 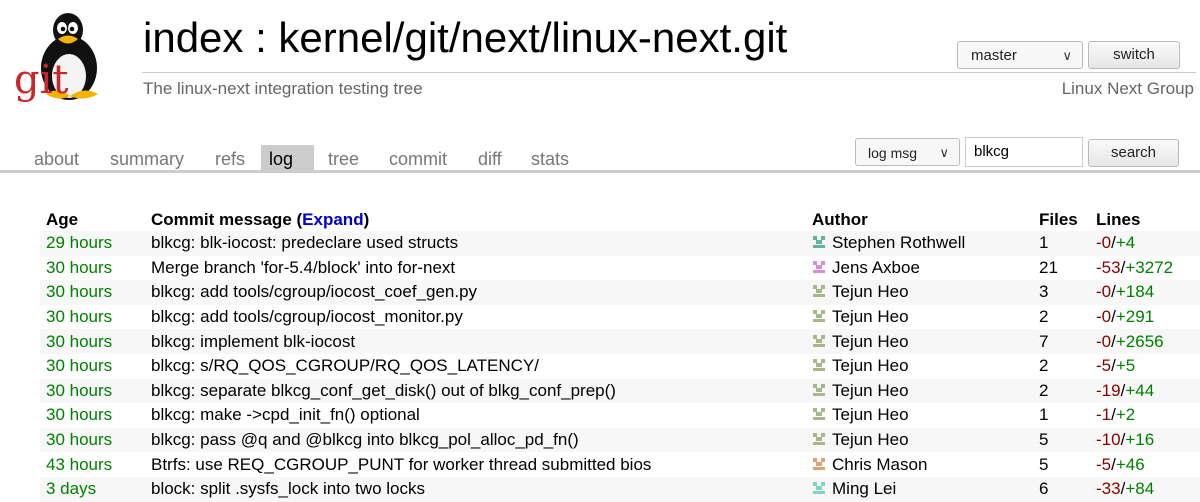 What do you see at coordinates (1044, 415) in the screenshot?
I see `commit-files: 1` at bounding box center [1044, 415].